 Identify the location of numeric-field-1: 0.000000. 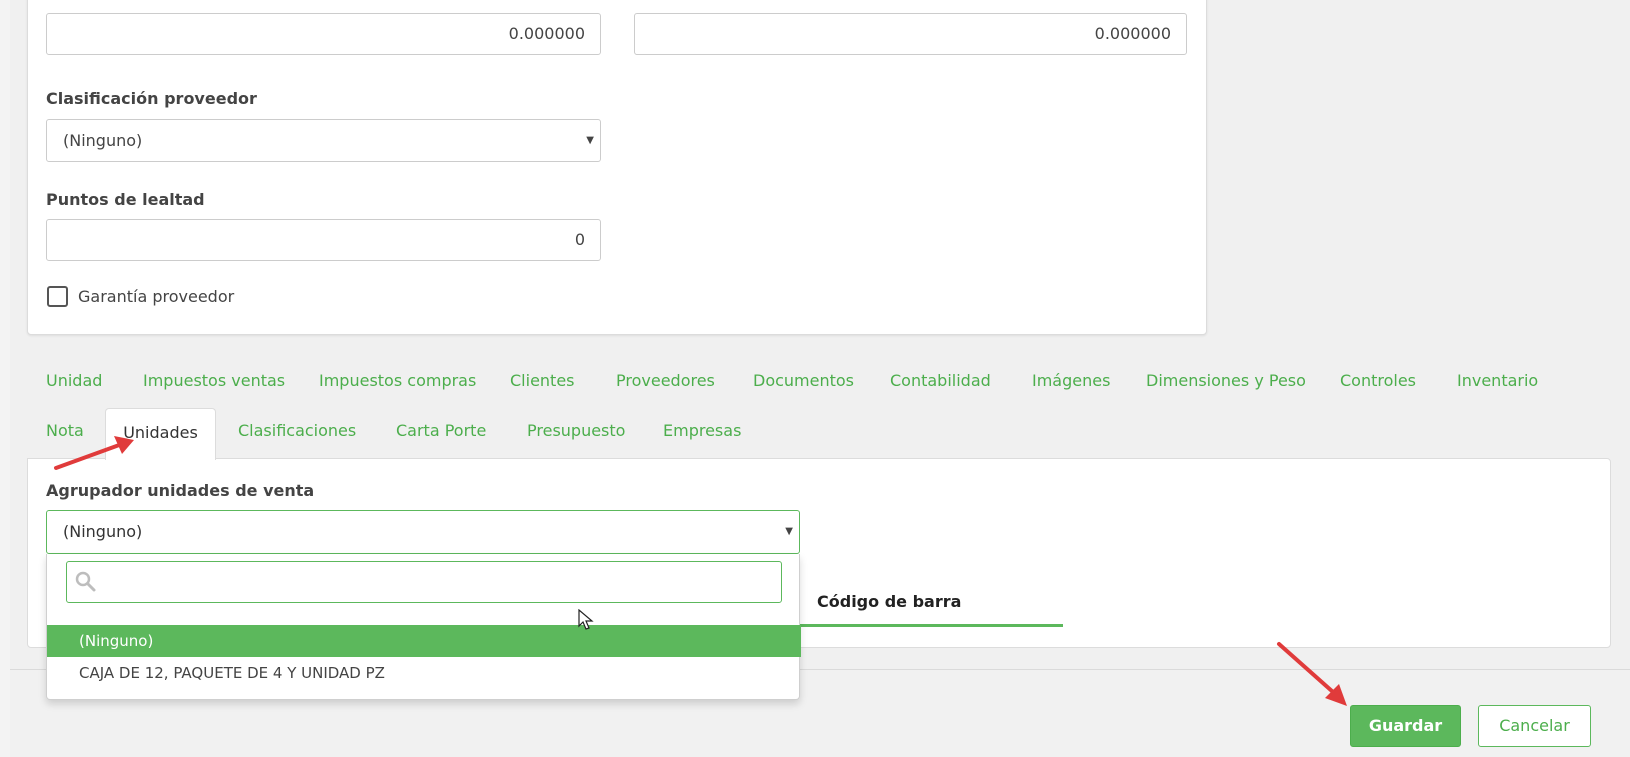
(323, 34).